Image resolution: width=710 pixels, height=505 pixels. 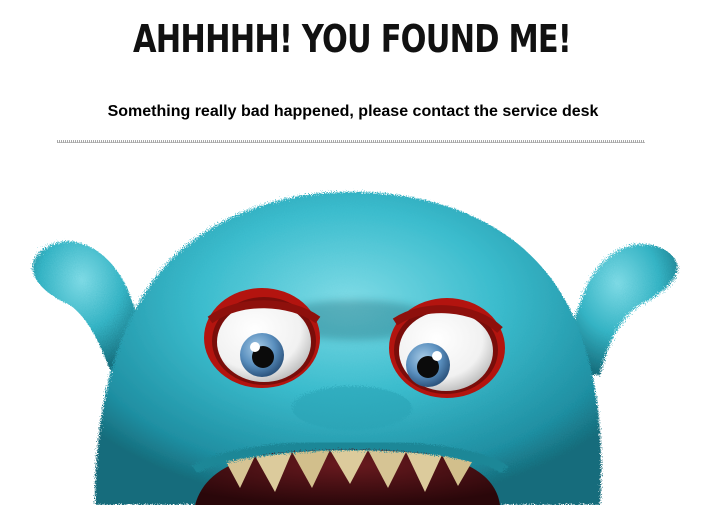 What do you see at coordinates (352, 39) in the screenshot?
I see `error-headline: AHHHHH! YOU FOUND ME!` at bounding box center [352, 39].